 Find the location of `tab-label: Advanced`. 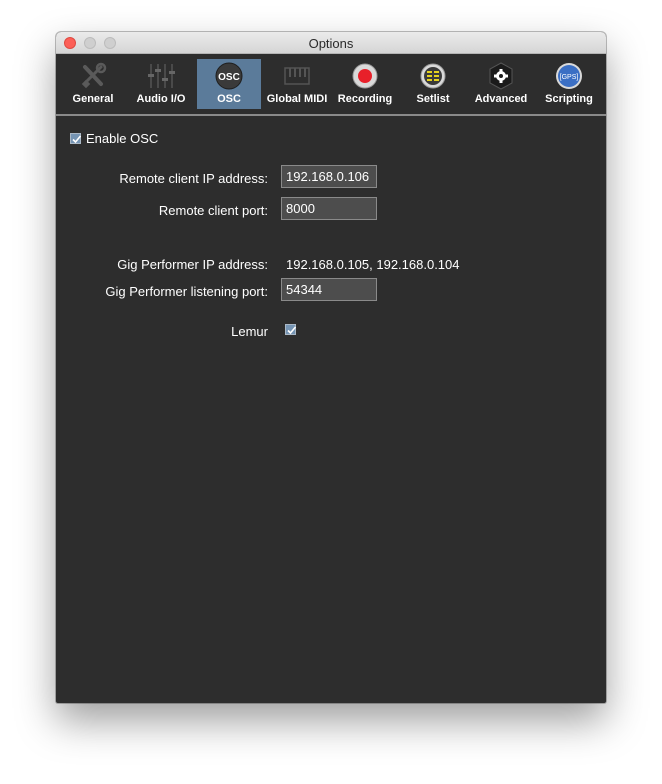

tab-label: Advanced is located at coordinates (501, 99).